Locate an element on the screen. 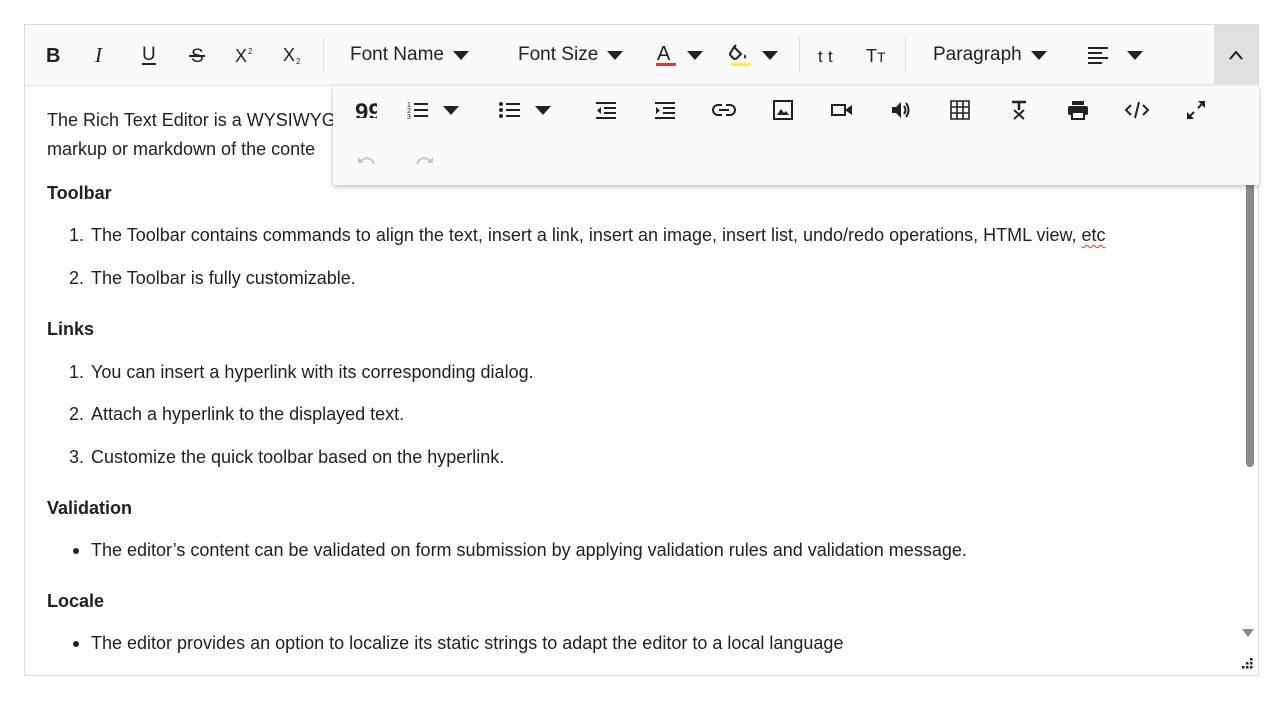 This screenshot has width=1287, height=701. indent-button is located at coordinates (665, 110).